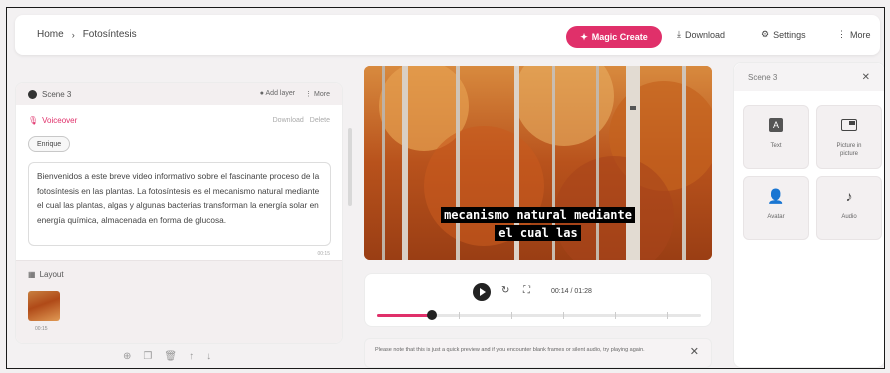  I want to click on add-layer-label: Add layer, so click(280, 93).